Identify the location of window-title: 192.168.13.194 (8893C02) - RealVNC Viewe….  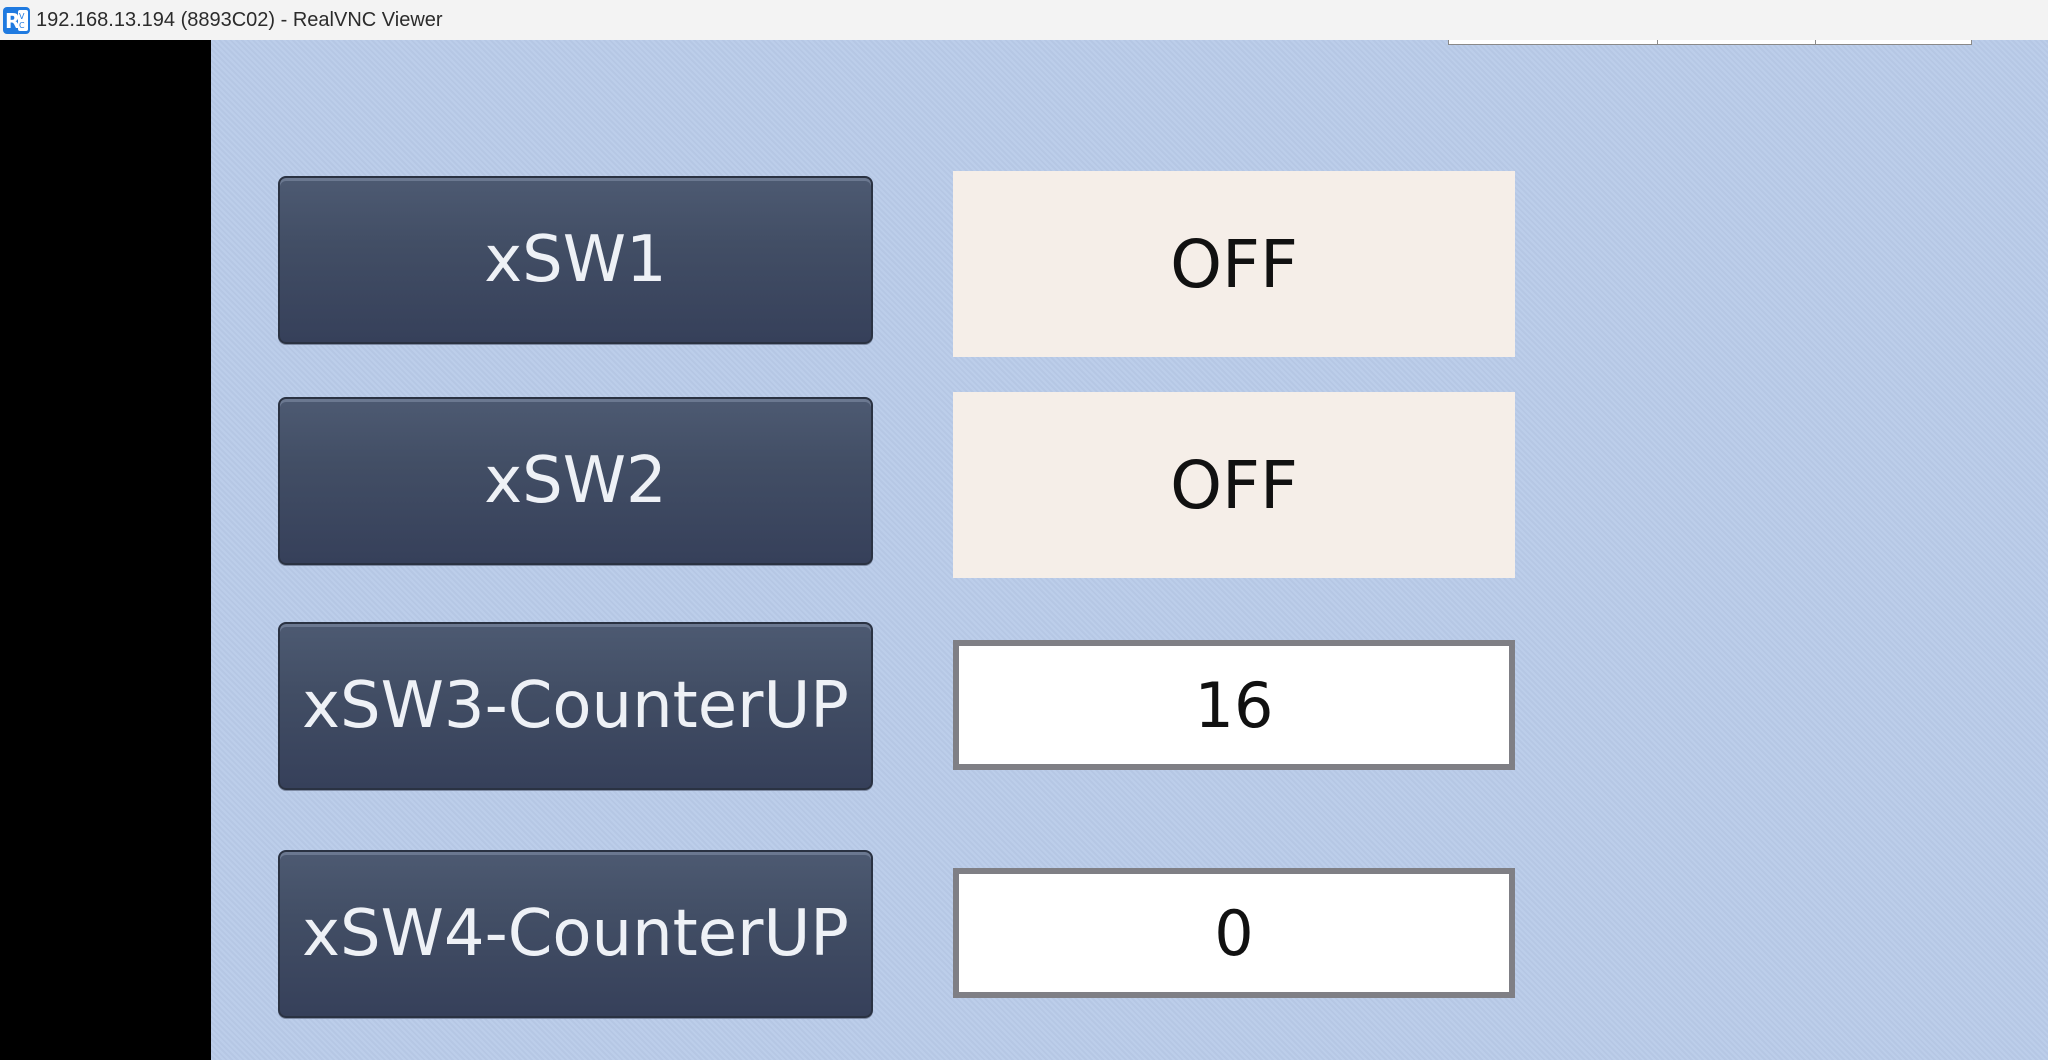
(239, 19).